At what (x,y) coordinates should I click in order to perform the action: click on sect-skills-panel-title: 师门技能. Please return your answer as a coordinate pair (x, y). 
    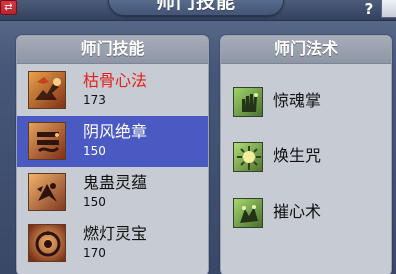
    Looking at the image, I should click on (112, 48).